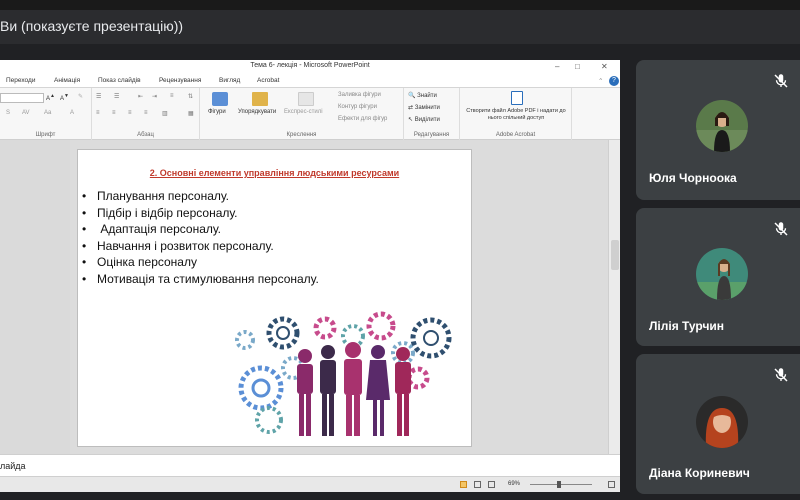 The width and height of the screenshot is (800, 500). Describe the element at coordinates (514, 484) in the screenshot. I see `zoom-level: 69%` at that location.